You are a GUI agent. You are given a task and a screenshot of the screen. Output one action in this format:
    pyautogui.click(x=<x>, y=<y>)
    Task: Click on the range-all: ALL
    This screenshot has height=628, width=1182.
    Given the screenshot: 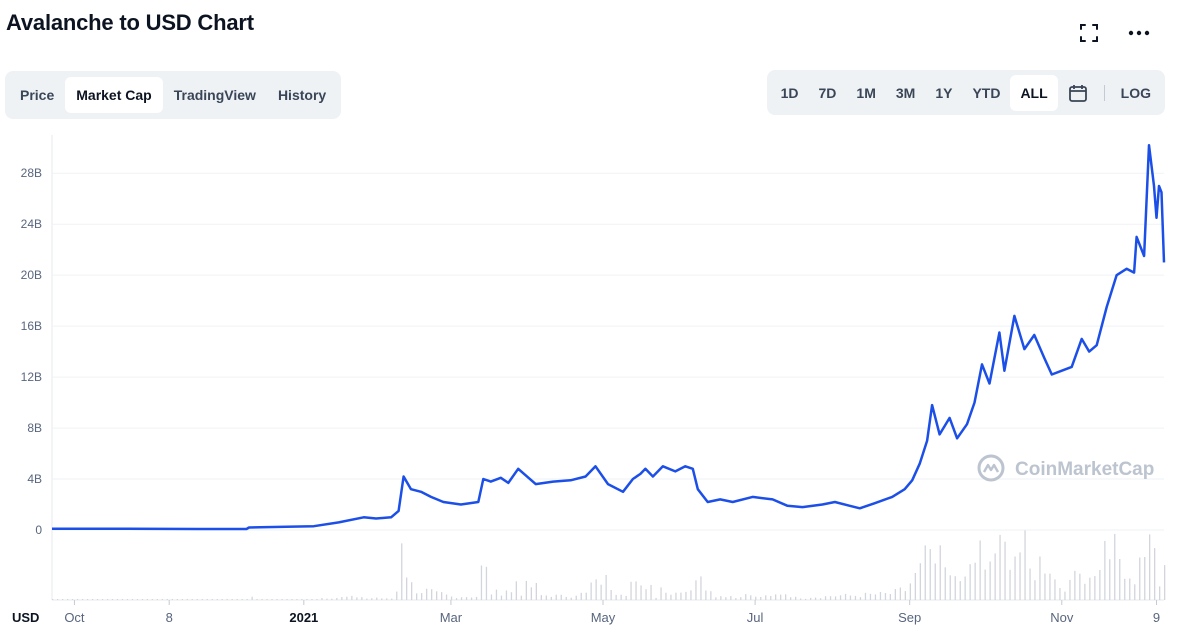 What is the action you would take?
    pyautogui.click(x=1034, y=92)
    